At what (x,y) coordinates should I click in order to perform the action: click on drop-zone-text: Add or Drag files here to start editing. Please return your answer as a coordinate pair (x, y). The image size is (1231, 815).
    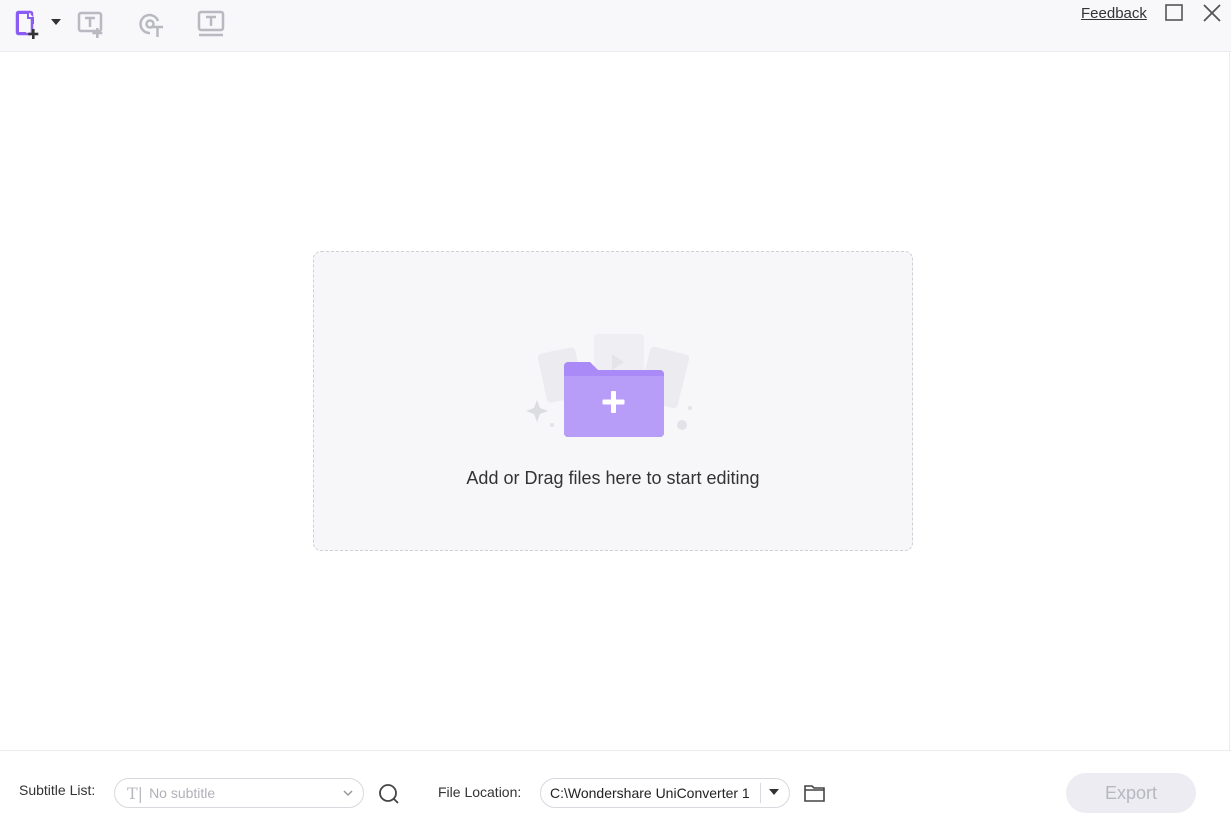
    Looking at the image, I should click on (613, 478).